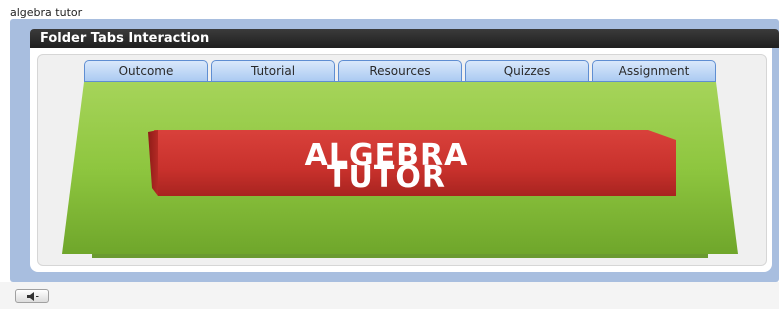 Image resolution: width=779 pixels, height=309 pixels. I want to click on bottom-toolbar, so click(389, 295).